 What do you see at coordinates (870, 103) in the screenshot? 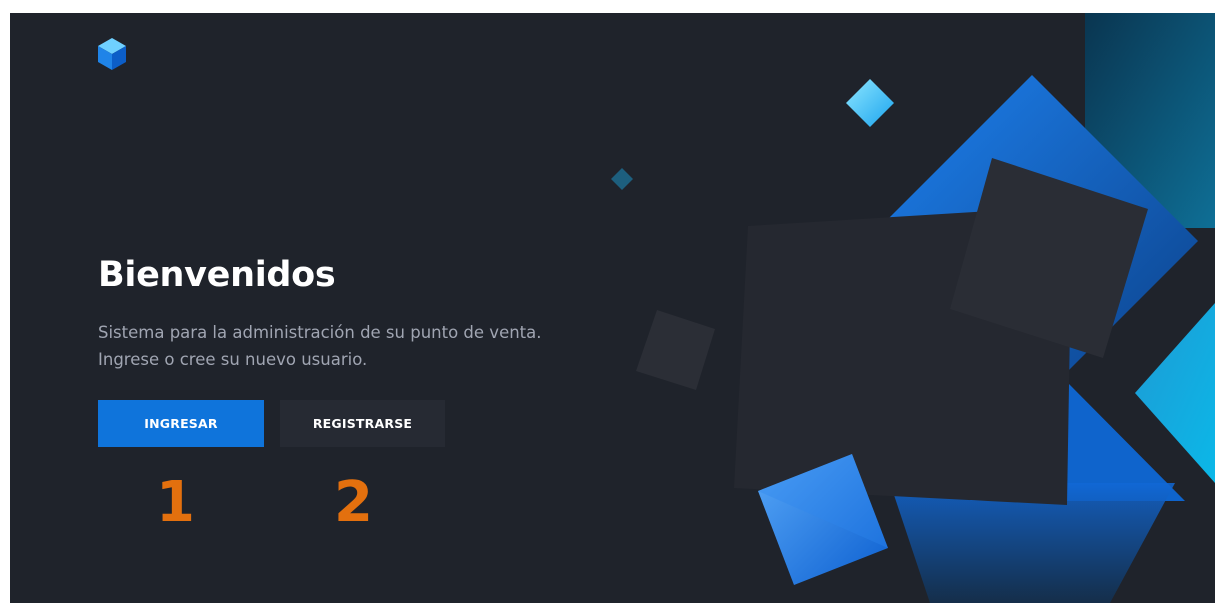
I see `cyan-diamond-shape` at bounding box center [870, 103].